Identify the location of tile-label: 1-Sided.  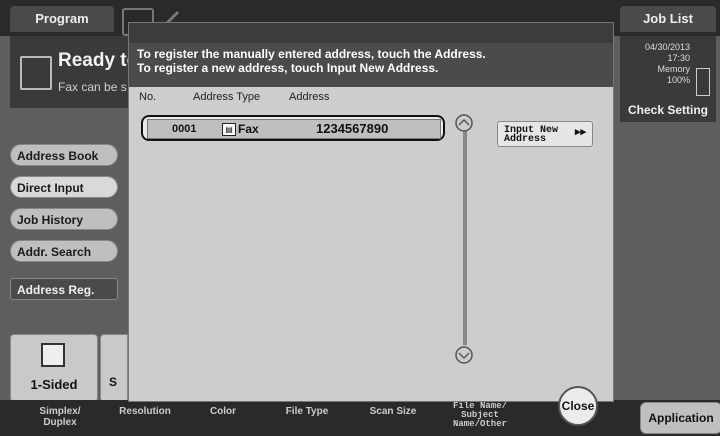
(54, 384).